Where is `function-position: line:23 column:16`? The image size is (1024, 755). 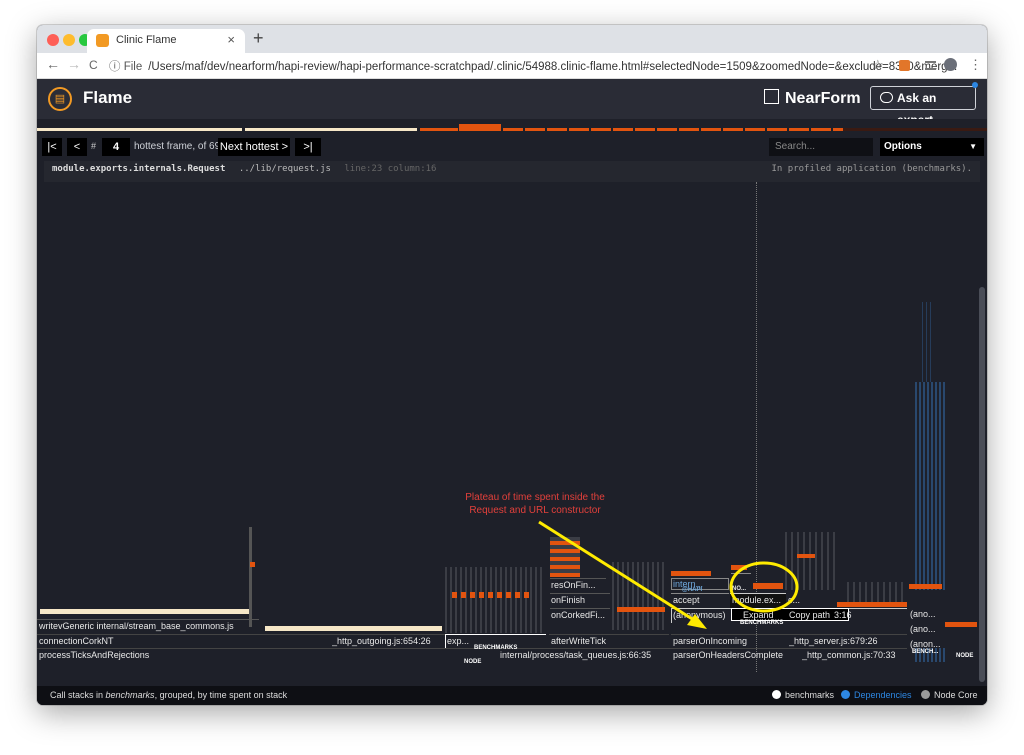 function-position: line:23 column:16 is located at coordinates (390, 169).